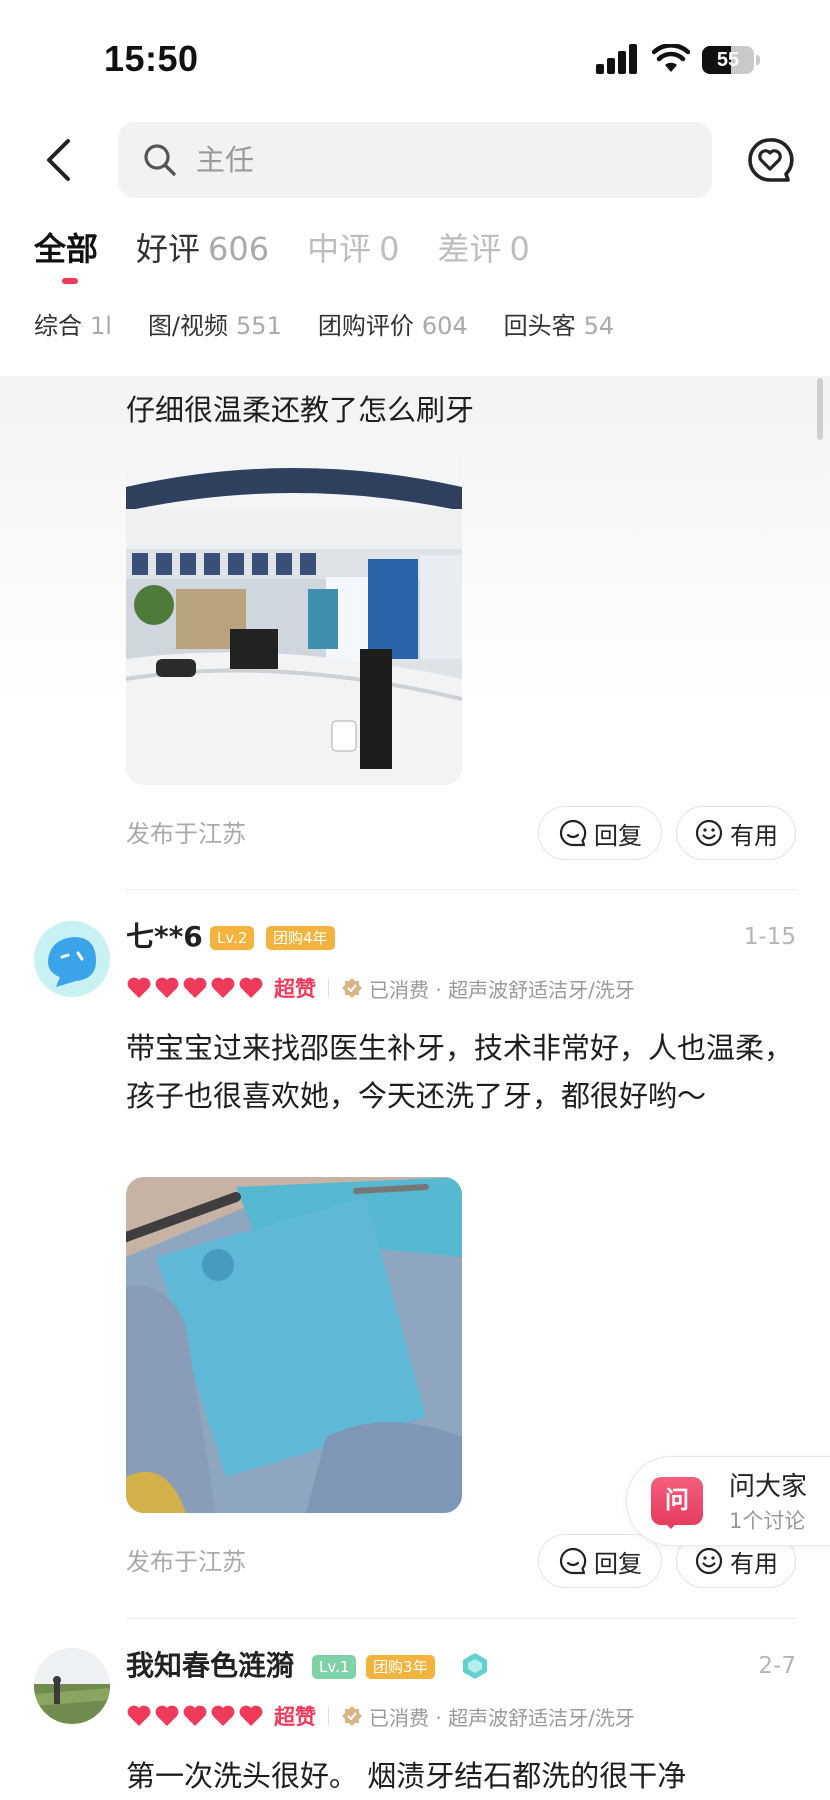 The width and height of the screenshot is (830, 1800). I want to click on heart-chat-button, so click(770, 160).